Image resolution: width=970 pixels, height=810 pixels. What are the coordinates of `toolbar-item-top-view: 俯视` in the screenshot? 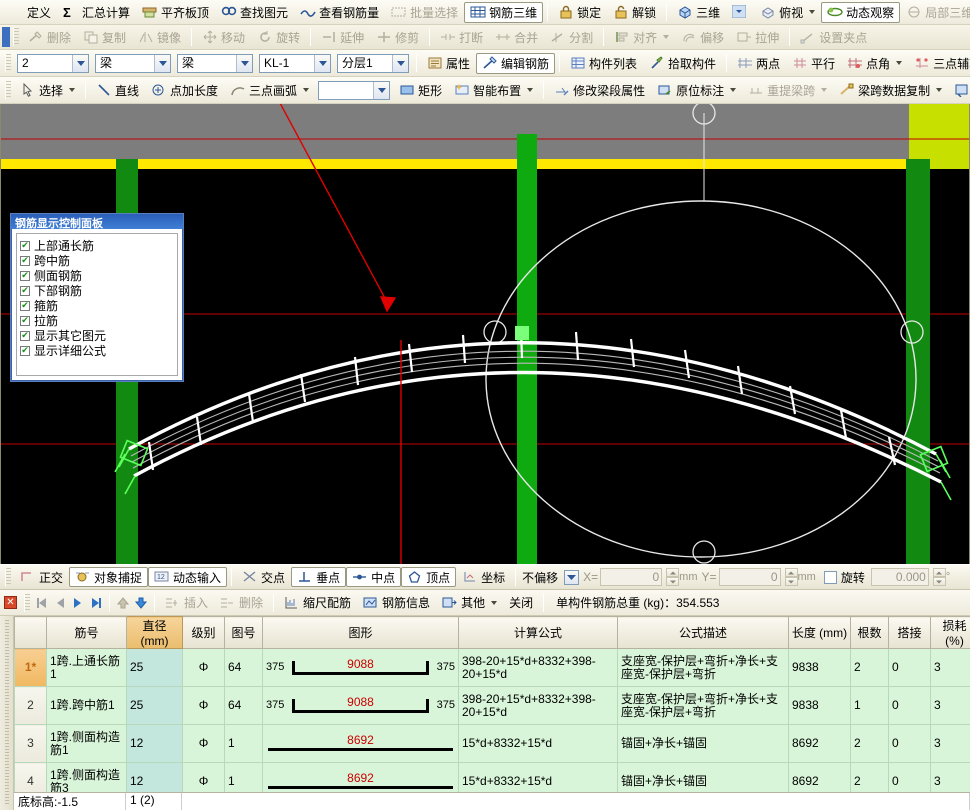 It's located at (787, 12).